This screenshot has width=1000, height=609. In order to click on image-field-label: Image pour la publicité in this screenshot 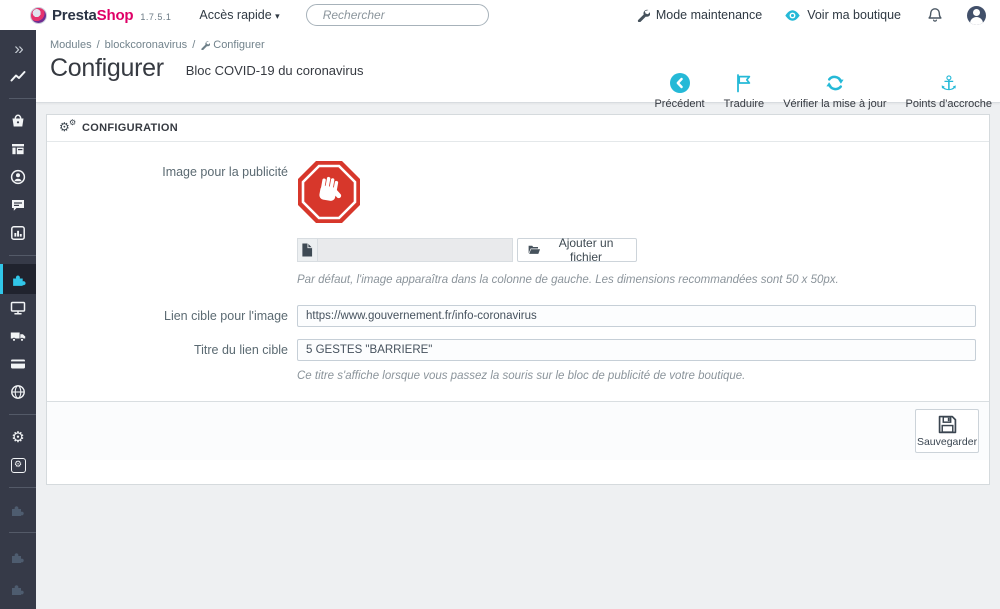, I will do `click(225, 172)`.